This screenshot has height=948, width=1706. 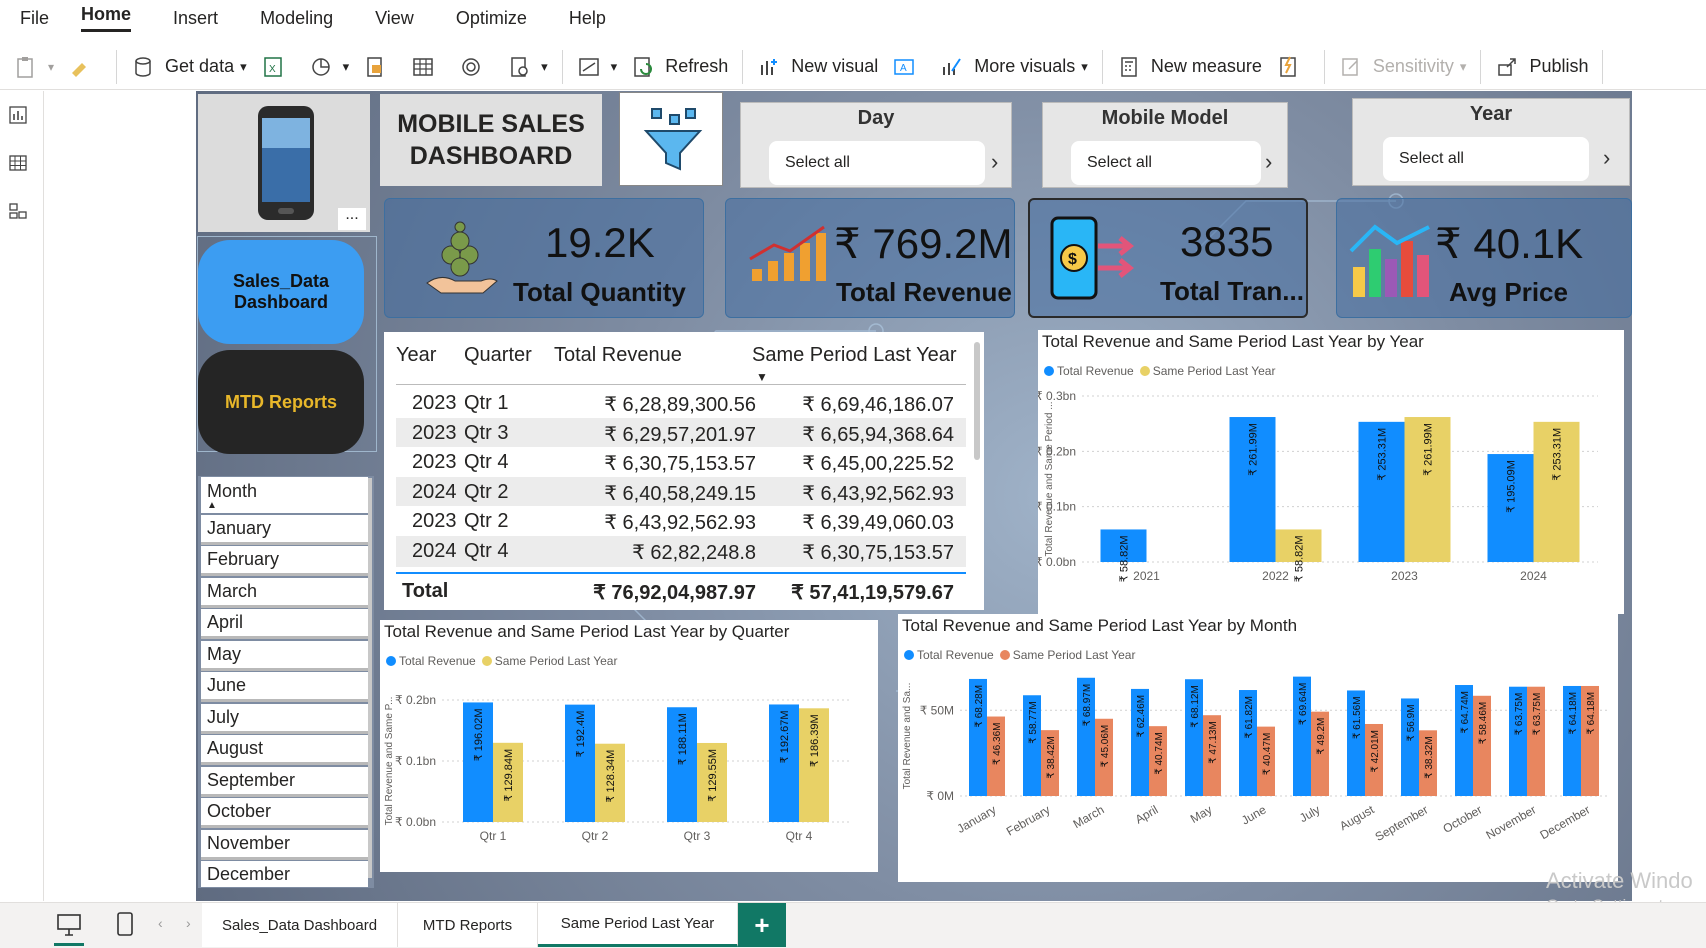 What do you see at coordinates (671, 139) in the screenshot?
I see `filter-button` at bounding box center [671, 139].